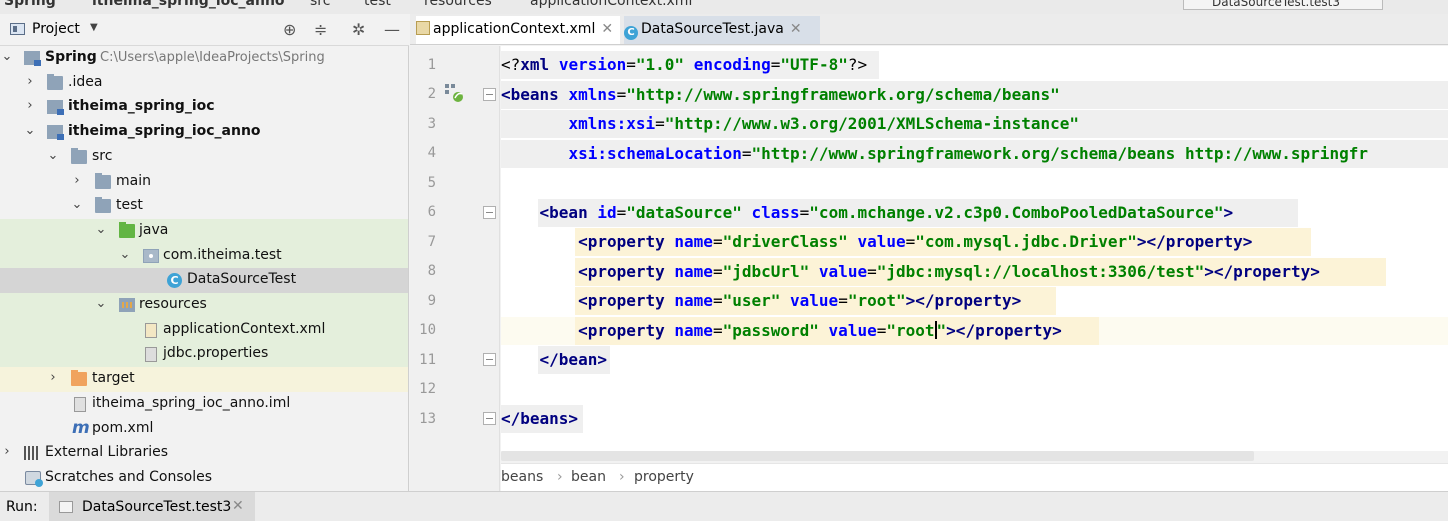 Image resolution: width=1448 pixels, height=521 pixels. Describe the element at coordinates (204, 231) in the screenshot. I see `tree-item-java: ⌄ java` at that location.